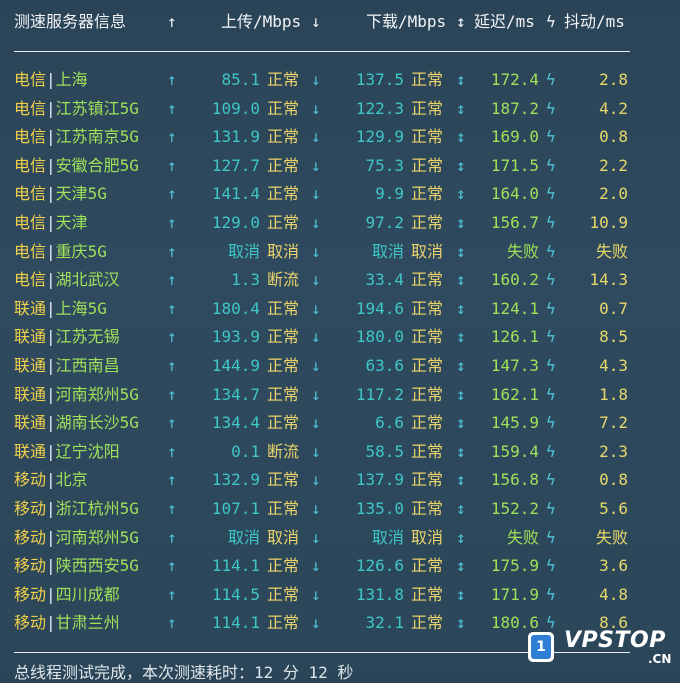 This screenshot has height=683, width=680. Describe the element at coordinates (384, 451) in the screenshot. I see `download-value: 58.5` at that location.